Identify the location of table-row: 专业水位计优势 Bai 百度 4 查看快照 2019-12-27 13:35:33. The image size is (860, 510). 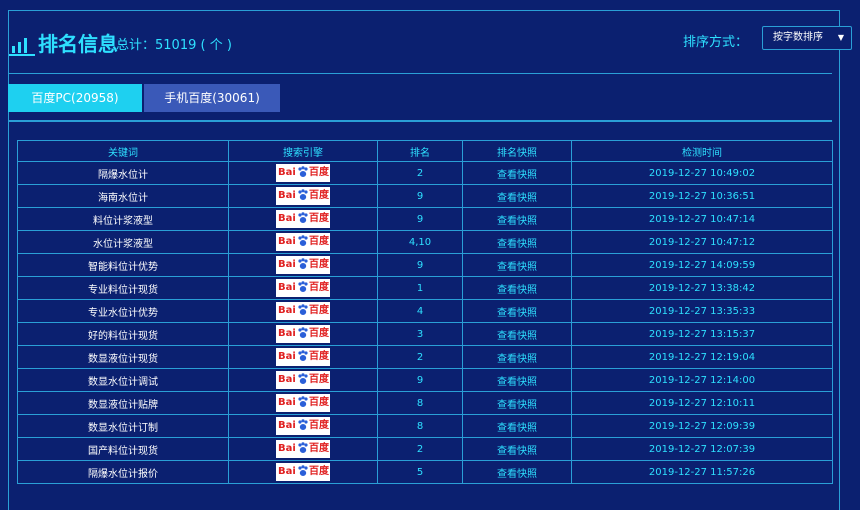
(425, 311).